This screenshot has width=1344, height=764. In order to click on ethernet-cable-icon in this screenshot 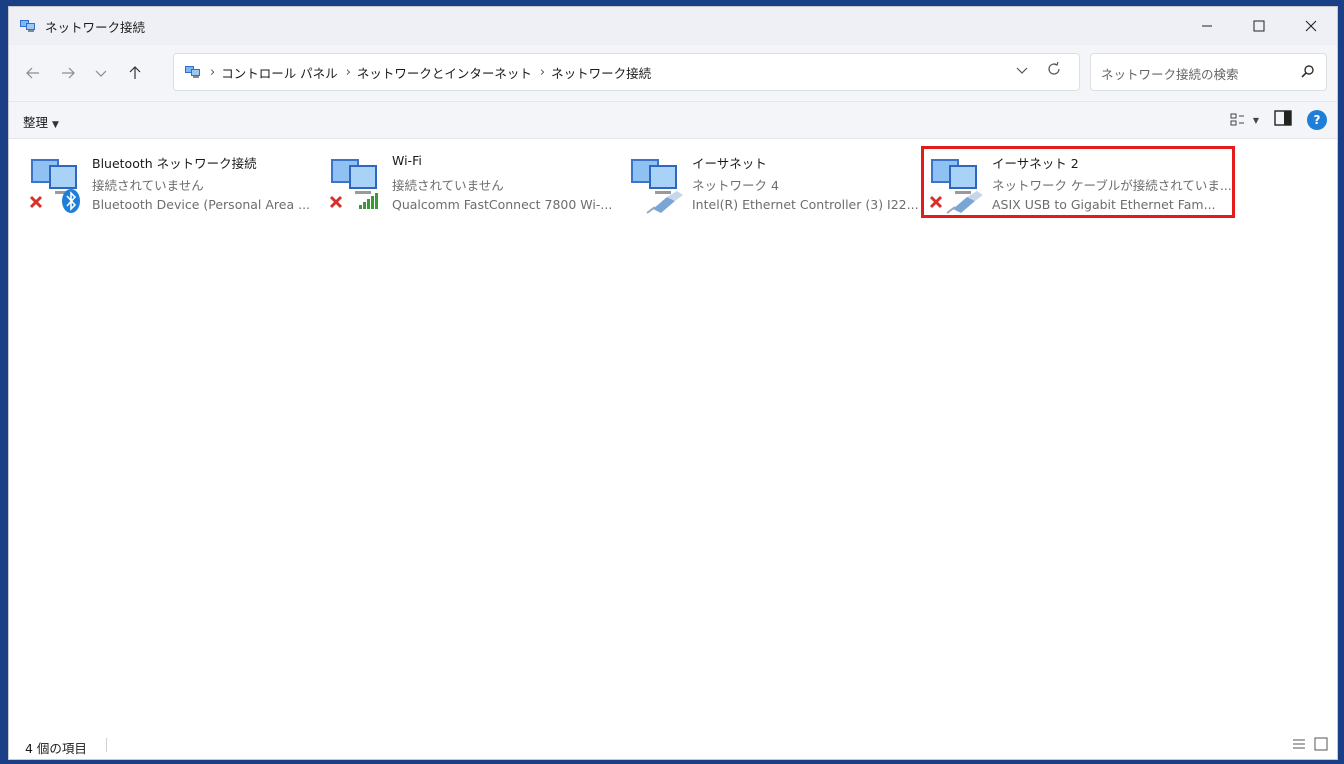, I will do `click(664, 202)`.